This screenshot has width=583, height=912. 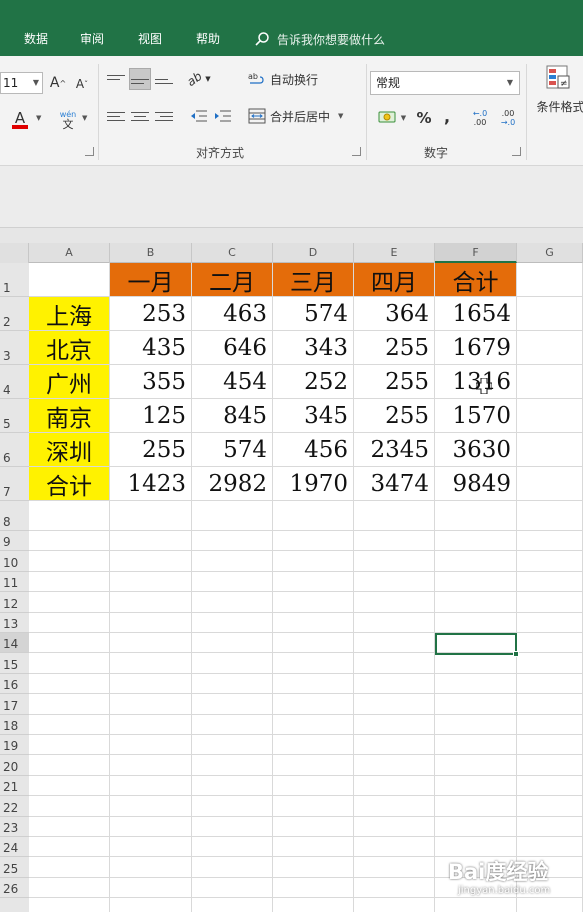 What do you see at coordinates (14, 786) in the screenshot?
I see `row-header-21: 21` at bounding box center [14, 786].